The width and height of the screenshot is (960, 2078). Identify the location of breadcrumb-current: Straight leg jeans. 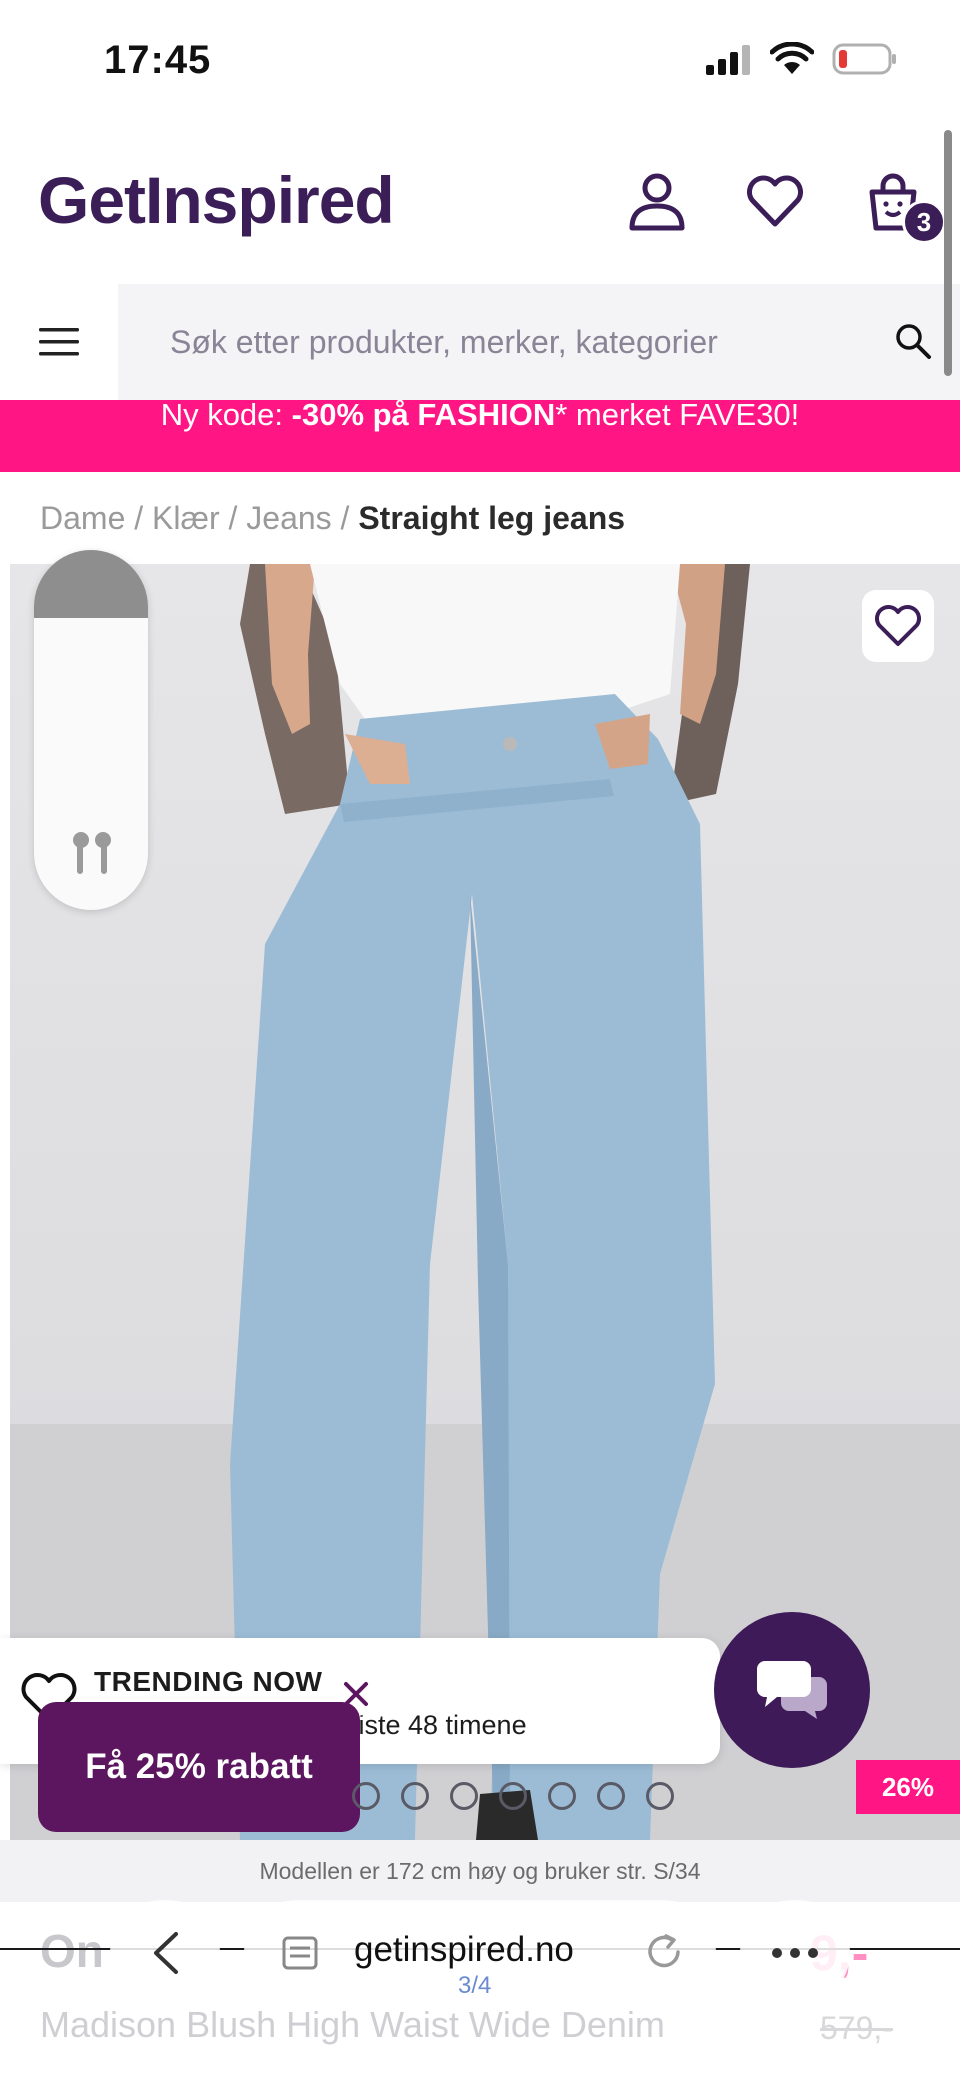
(492, 518).